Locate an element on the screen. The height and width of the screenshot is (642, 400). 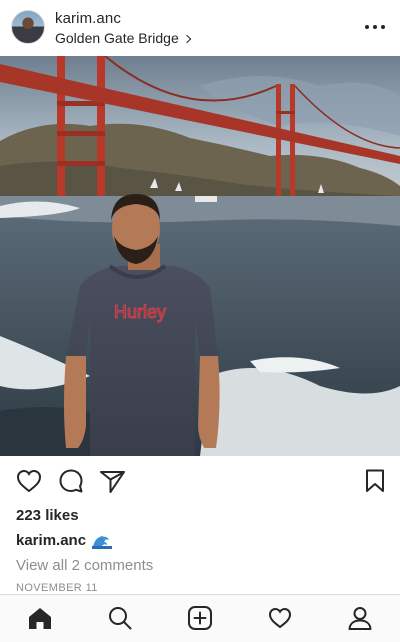
comment-button is located at coordinates (71, 481).